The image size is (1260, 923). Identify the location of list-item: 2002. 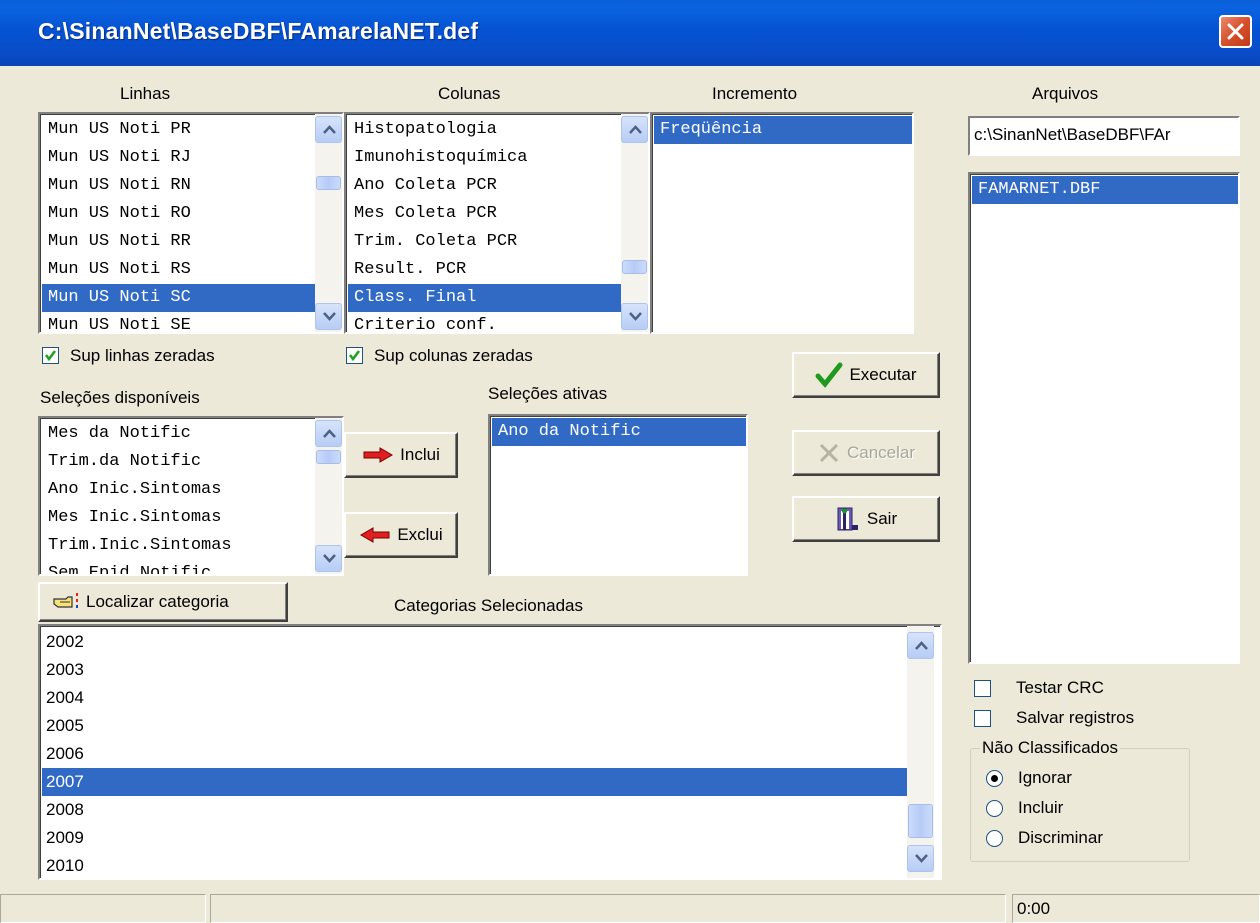
(477, 642).